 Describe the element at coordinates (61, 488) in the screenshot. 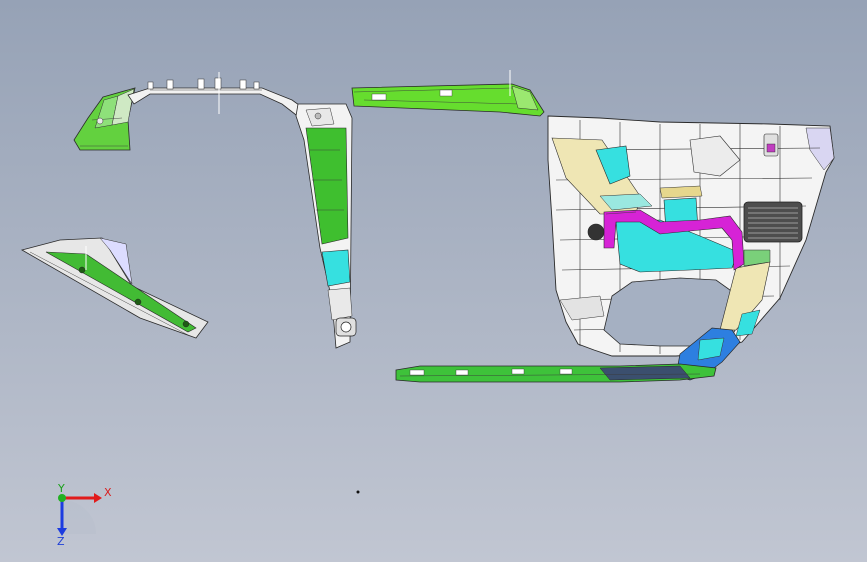

I see `triad-y-label: Y` at that location.